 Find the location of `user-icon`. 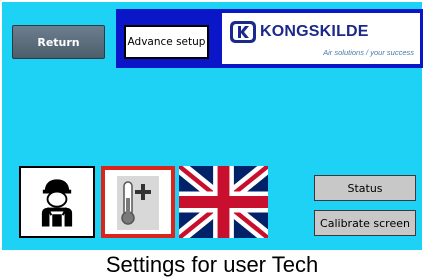

user-icon is located at coordinates (57, 203).